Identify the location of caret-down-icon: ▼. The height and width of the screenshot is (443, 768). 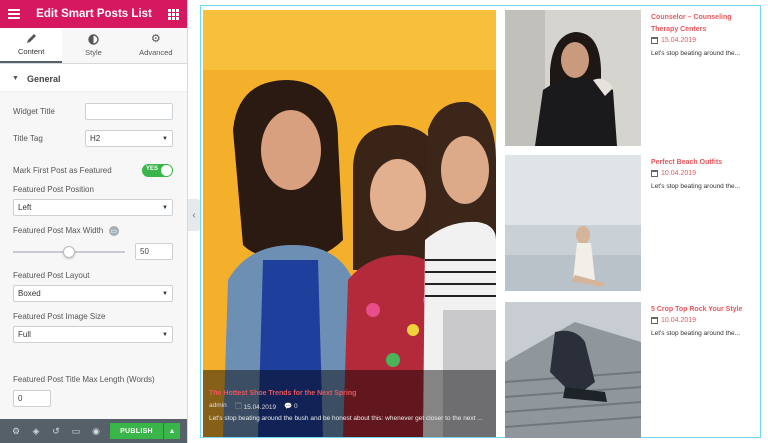
(15, 78).